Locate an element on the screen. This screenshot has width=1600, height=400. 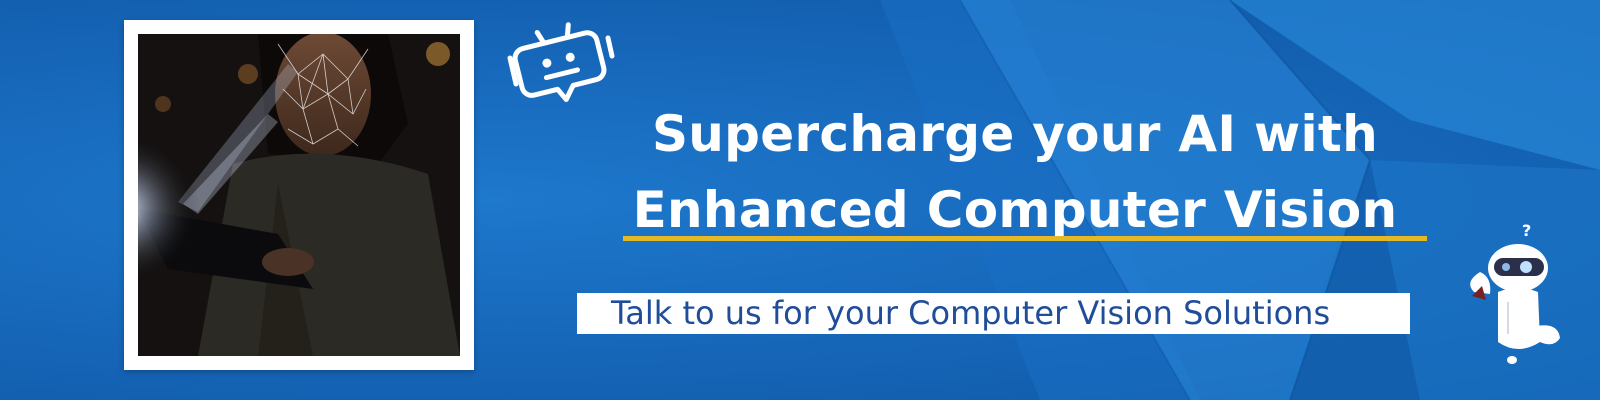
robot-mascot-icon: ? is located at coordinates (1515, 293).